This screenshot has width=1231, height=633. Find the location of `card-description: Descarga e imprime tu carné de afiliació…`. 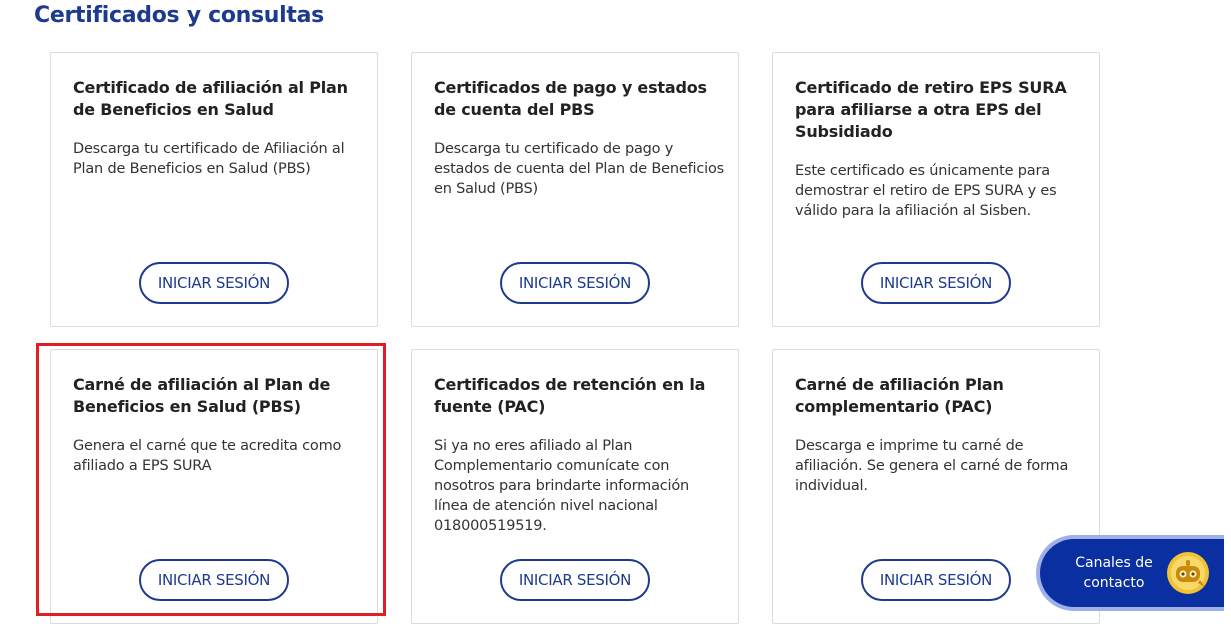

card-description: Descarga e imprime tu carné de afiliació… is located at coordinates (932, 466).